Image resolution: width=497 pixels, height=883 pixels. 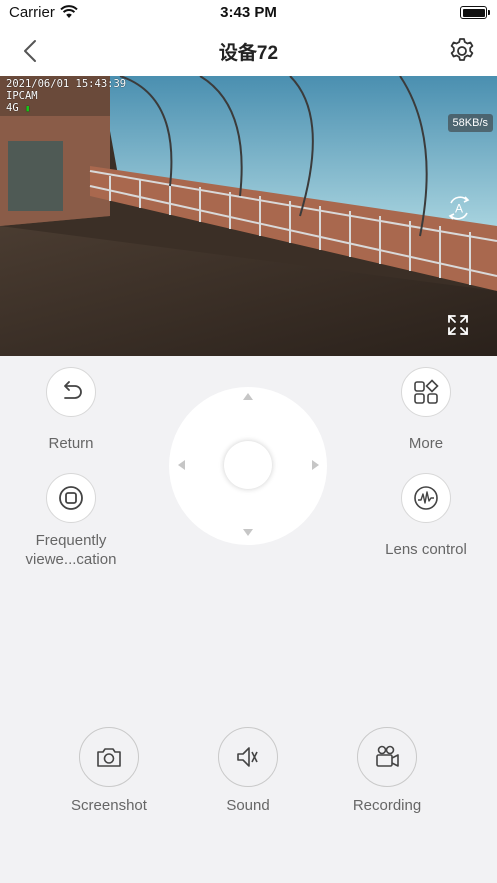 What do you see at coordinates (248, 805) in the screenshot?
I see `sound-label: Sound` at bounding box center [248, 805].